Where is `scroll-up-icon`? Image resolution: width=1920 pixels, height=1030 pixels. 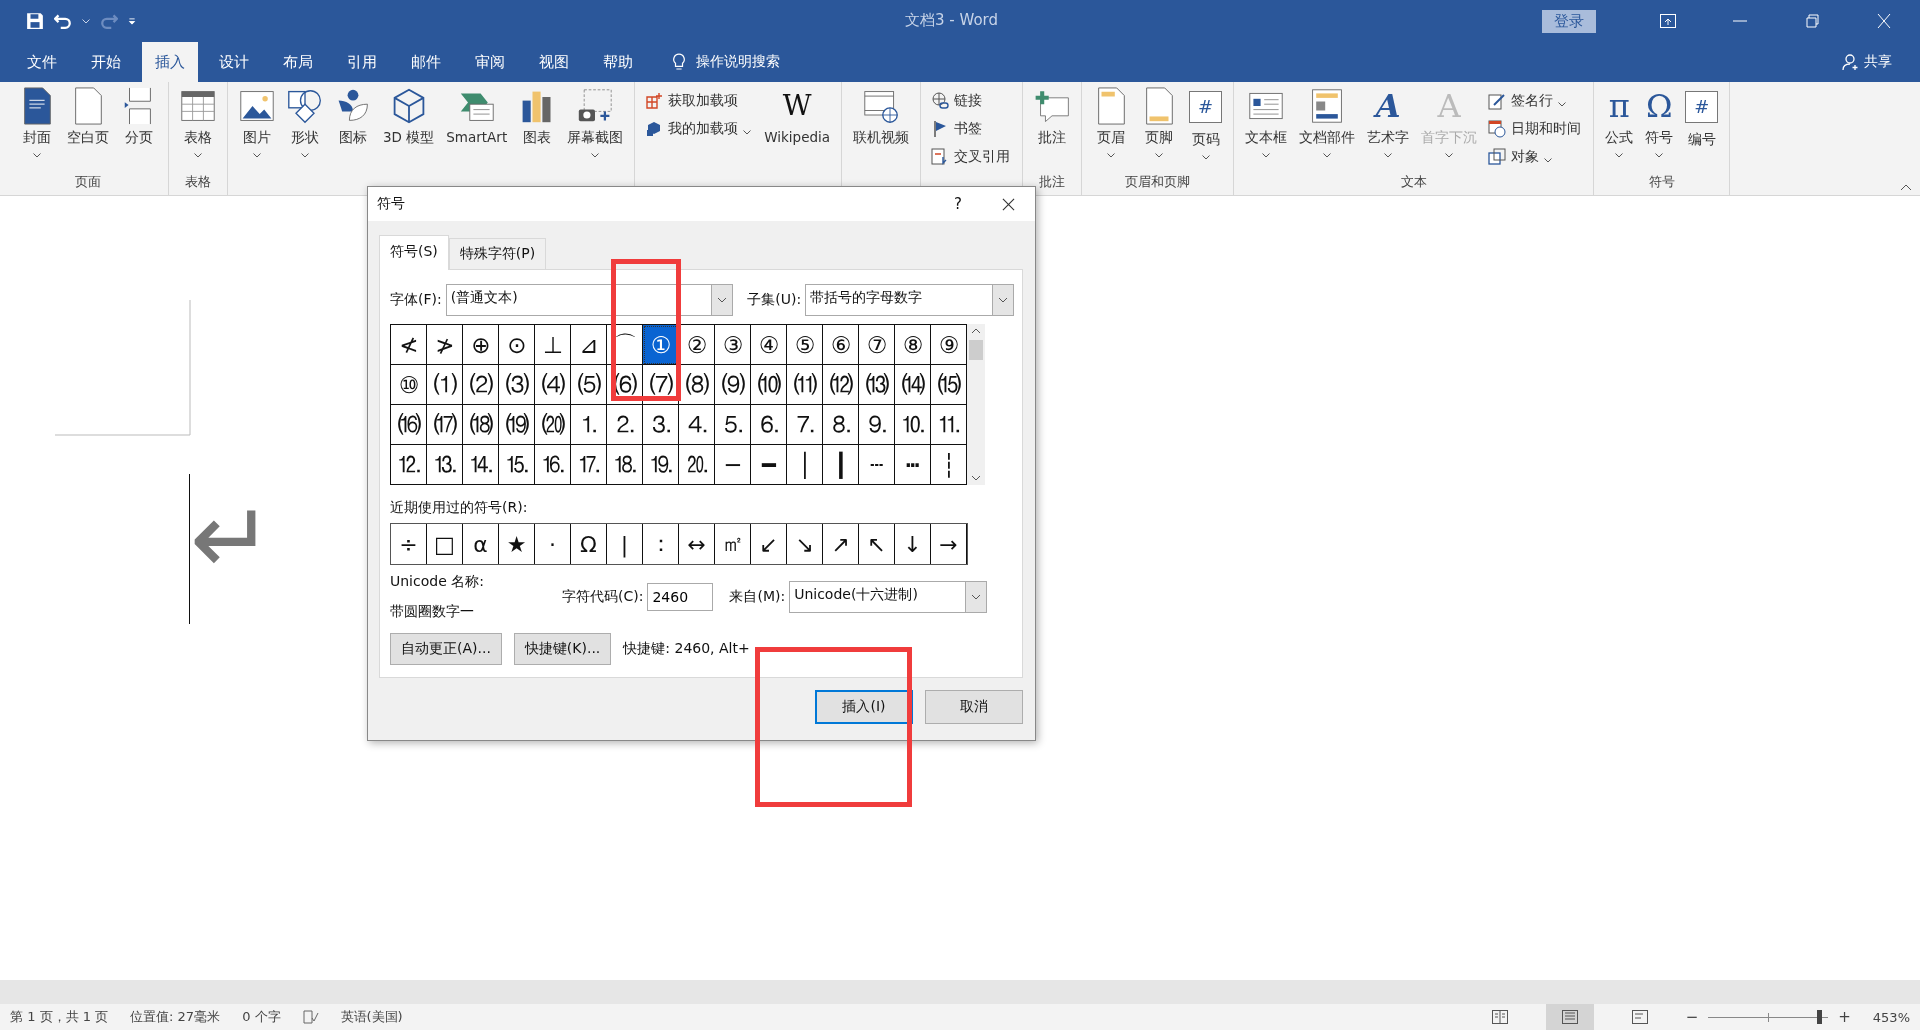 scroll-up-icon is located at coordinates (976, 331).